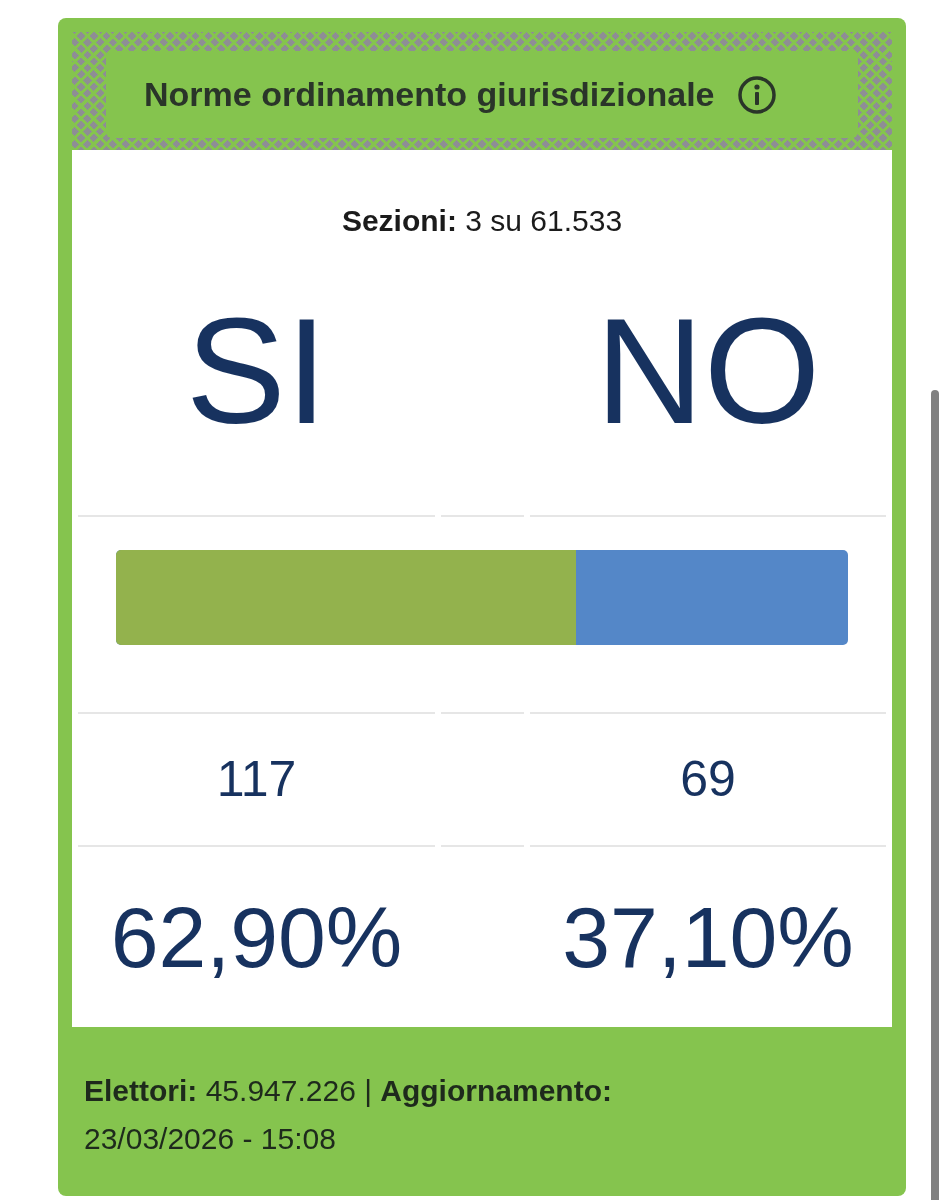 This screenshot has width=948, height=1200. What do you see at coordinates (708, 780) in the screenshot?
I see `vote-count: 69` at bounding box center [708, 780].